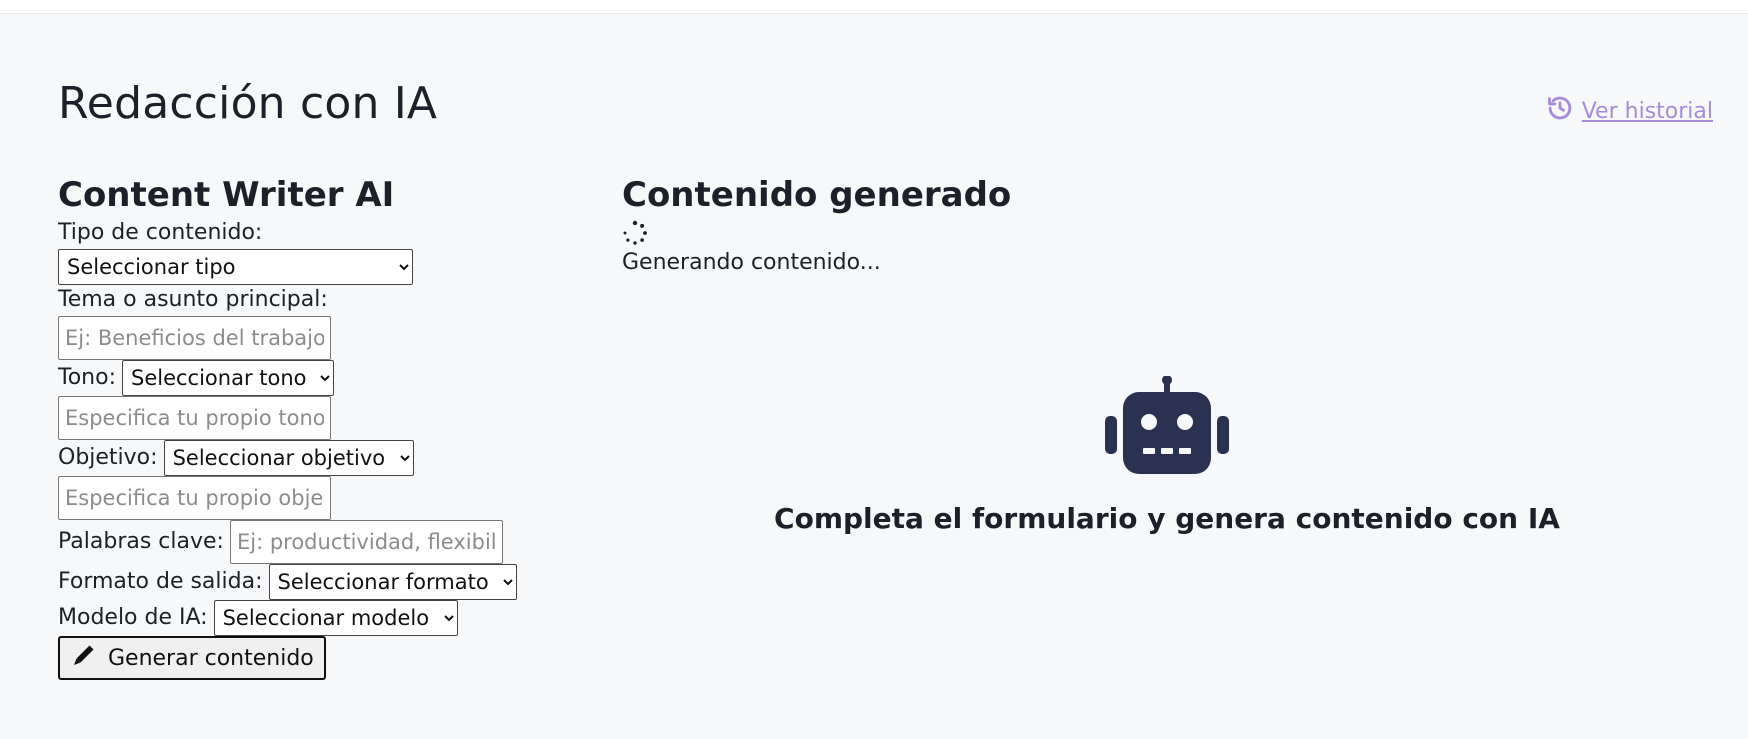  I want to click on form-title: Content Writer AI, so click(226, 195).